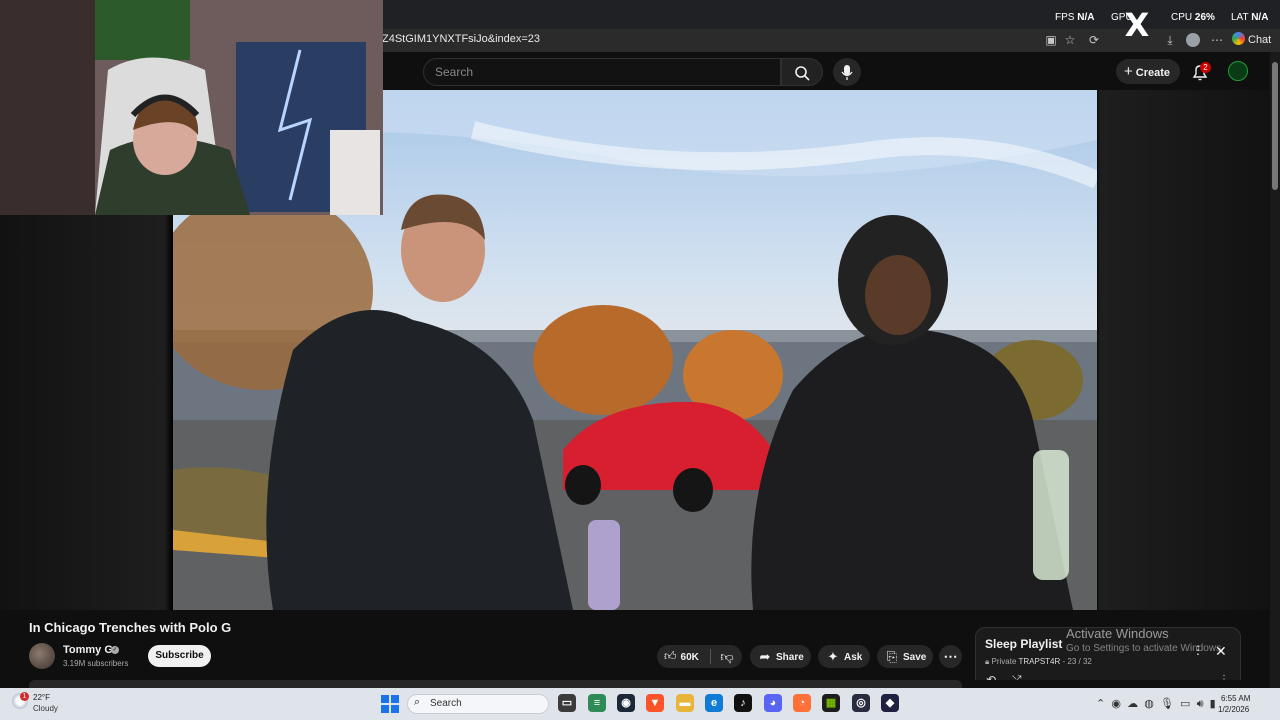 The width and height of the screenshot is (1280, 720). Describe the element at coordinates (1198, 650) in the screenshot. I see `playlist-menu-icon: ⋮` at that location.